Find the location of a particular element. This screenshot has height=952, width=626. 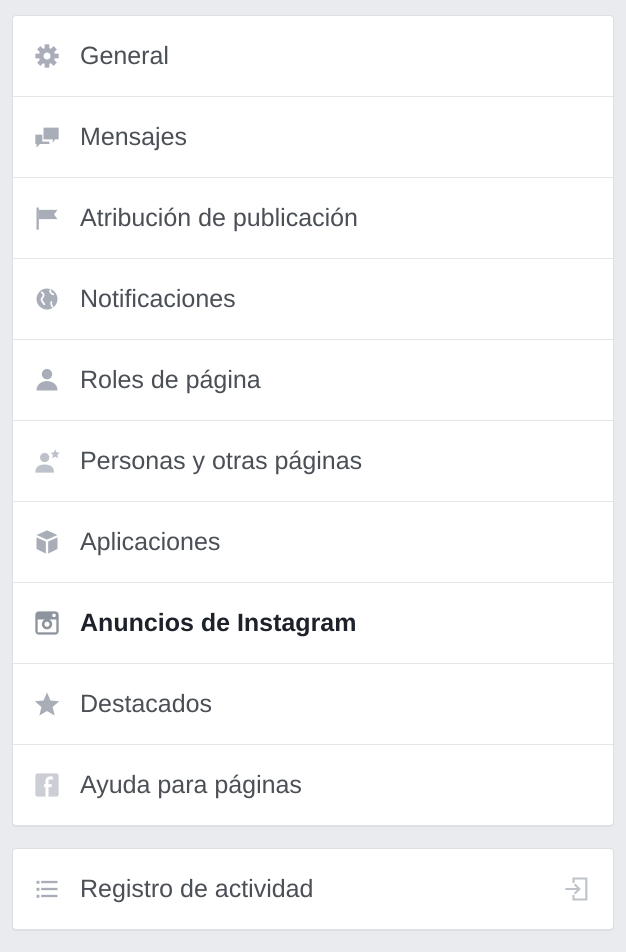

star-icon is located at coordinates (47, 704).